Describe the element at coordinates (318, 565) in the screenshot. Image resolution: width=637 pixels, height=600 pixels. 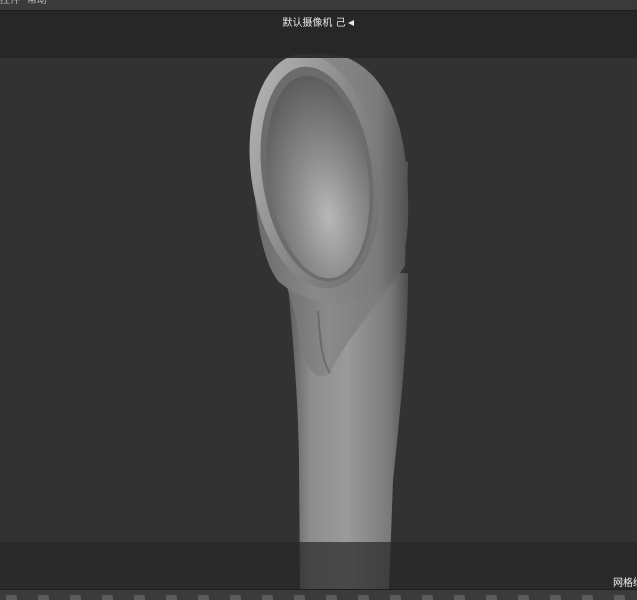
I see `resolution-gate-bottom` at that location.